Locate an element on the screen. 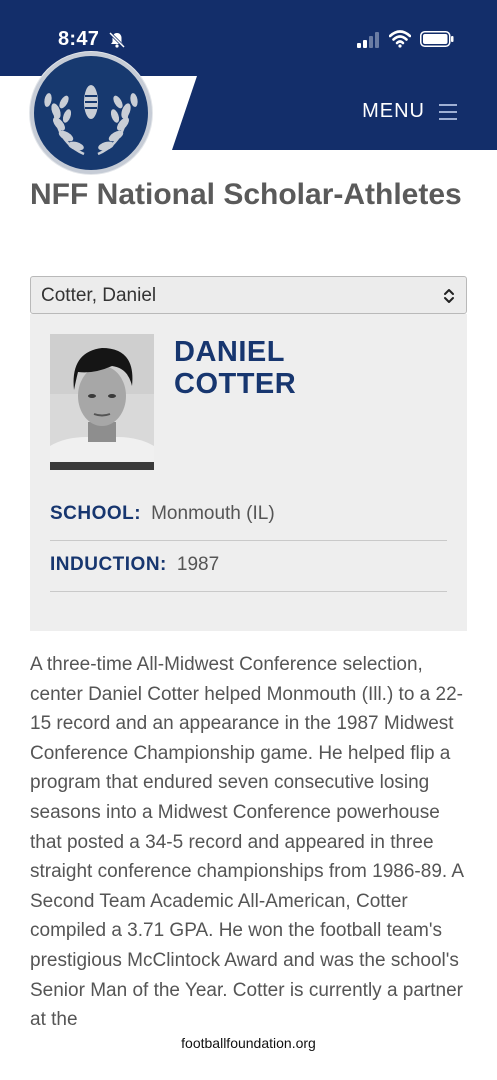 The width and height of the screenshot is (497, 1080). player-last-name: COTTER is located at coordinates (235, 384).